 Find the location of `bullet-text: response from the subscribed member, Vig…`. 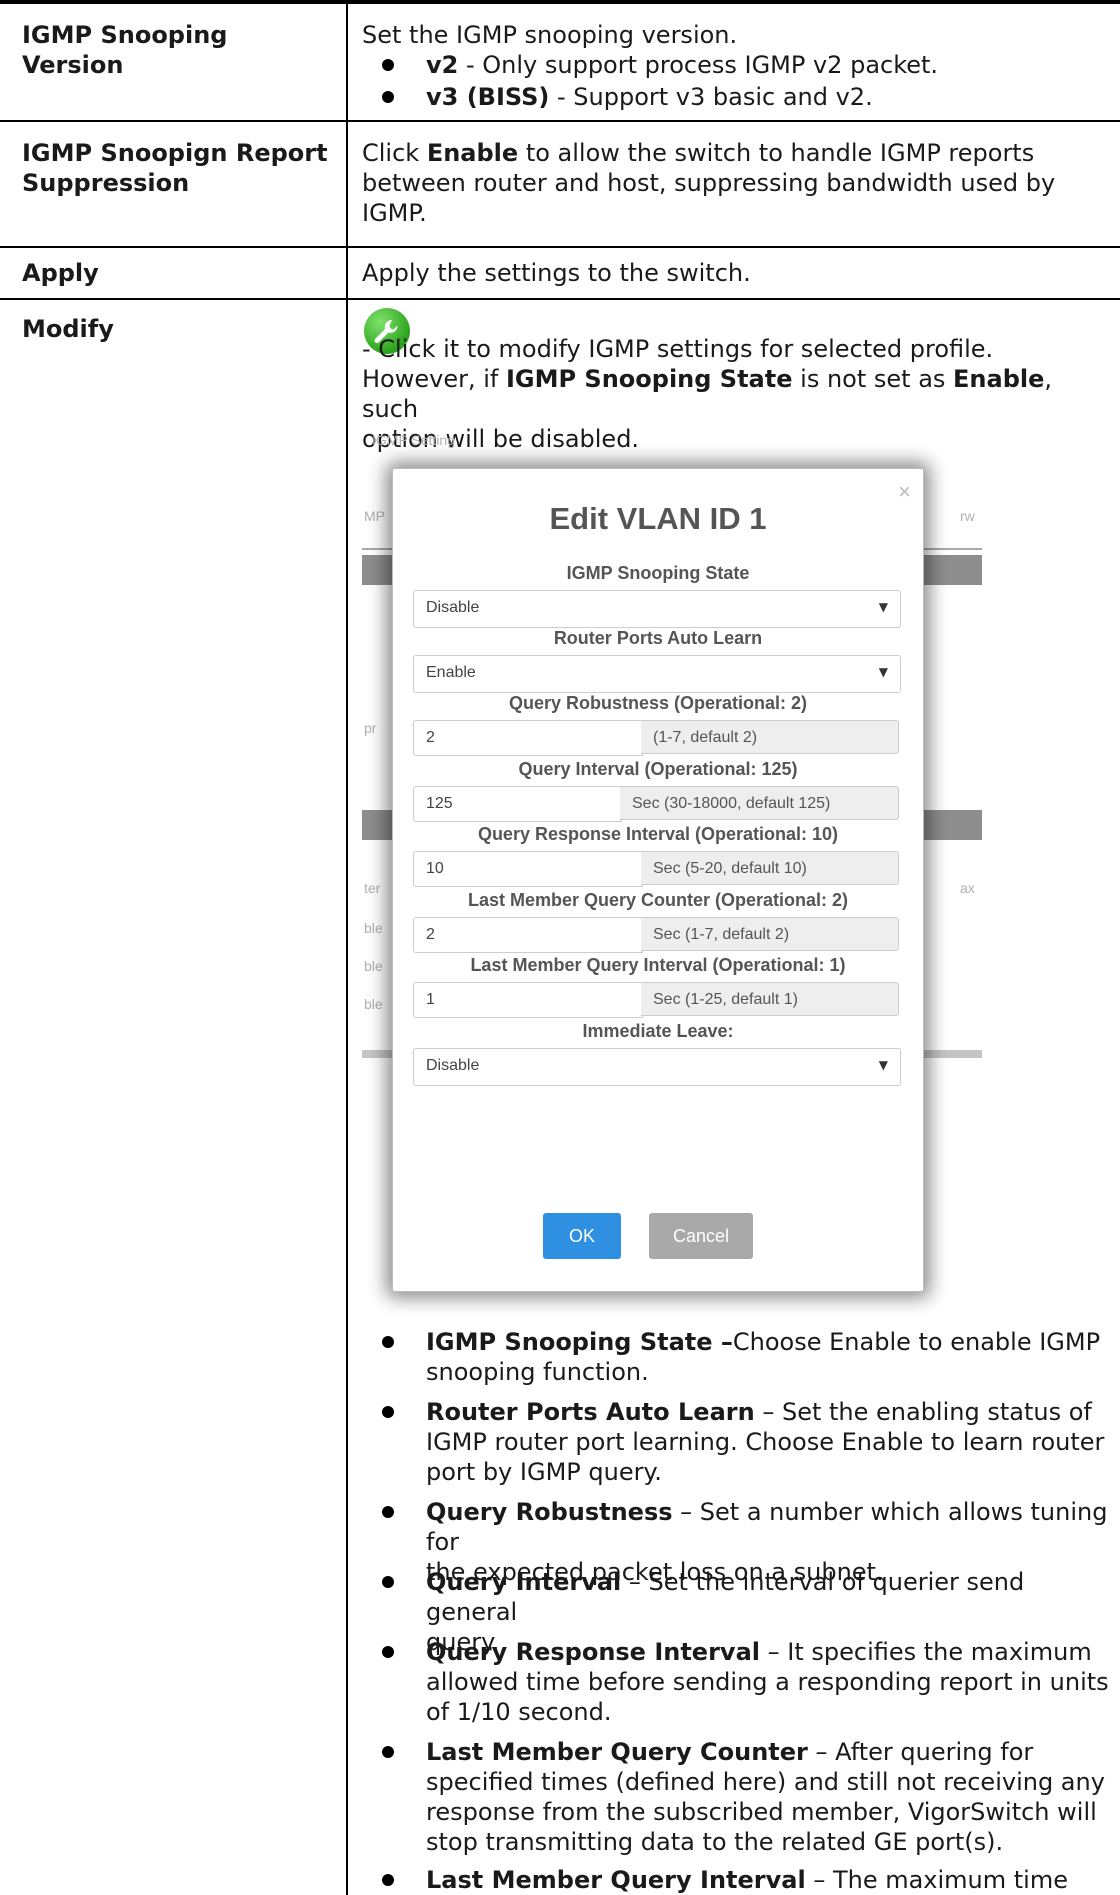

bullet-text: response from the subscribed member, Vig… is located at coordinates (761, 1812).